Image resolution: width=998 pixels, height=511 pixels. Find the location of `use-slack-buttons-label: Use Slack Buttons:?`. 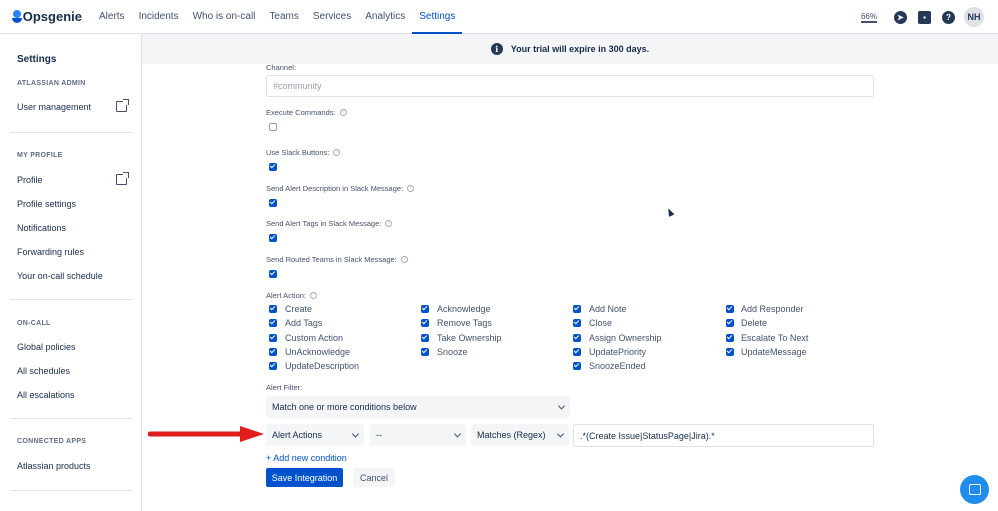

use-slack-buttons-label: Use Slack Buttons:? is located at coordinates (303, 152).